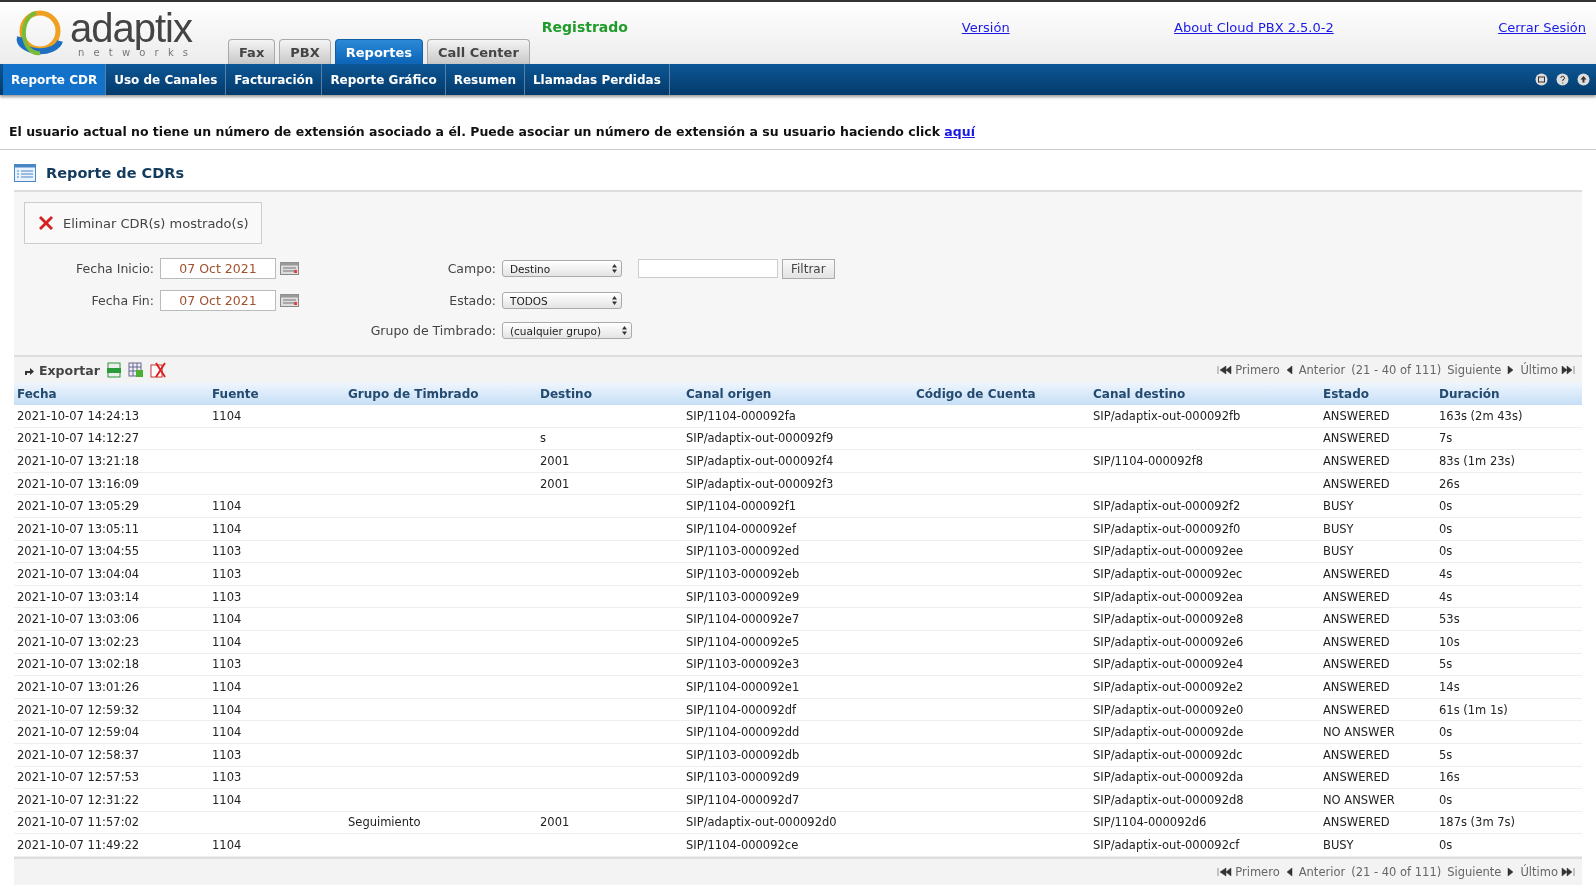 The height and width of the screenshot is (889, 1596). I want to click on input-field, so click(708, 268).